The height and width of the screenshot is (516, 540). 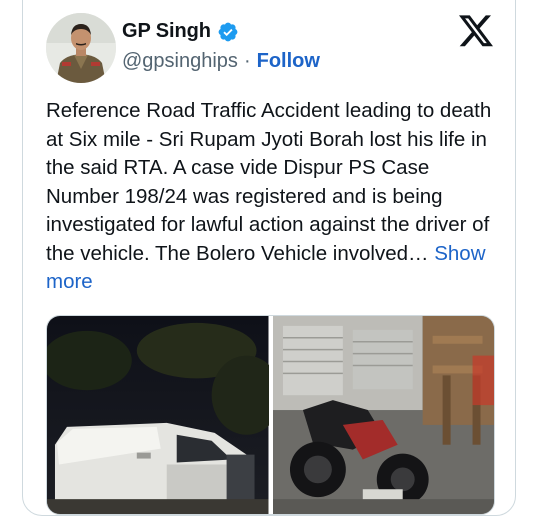 What do you see at coordinates (166, 31) in the screenshot?
I see `author-display-name: GP Singh` at bounding box center [166, 31].